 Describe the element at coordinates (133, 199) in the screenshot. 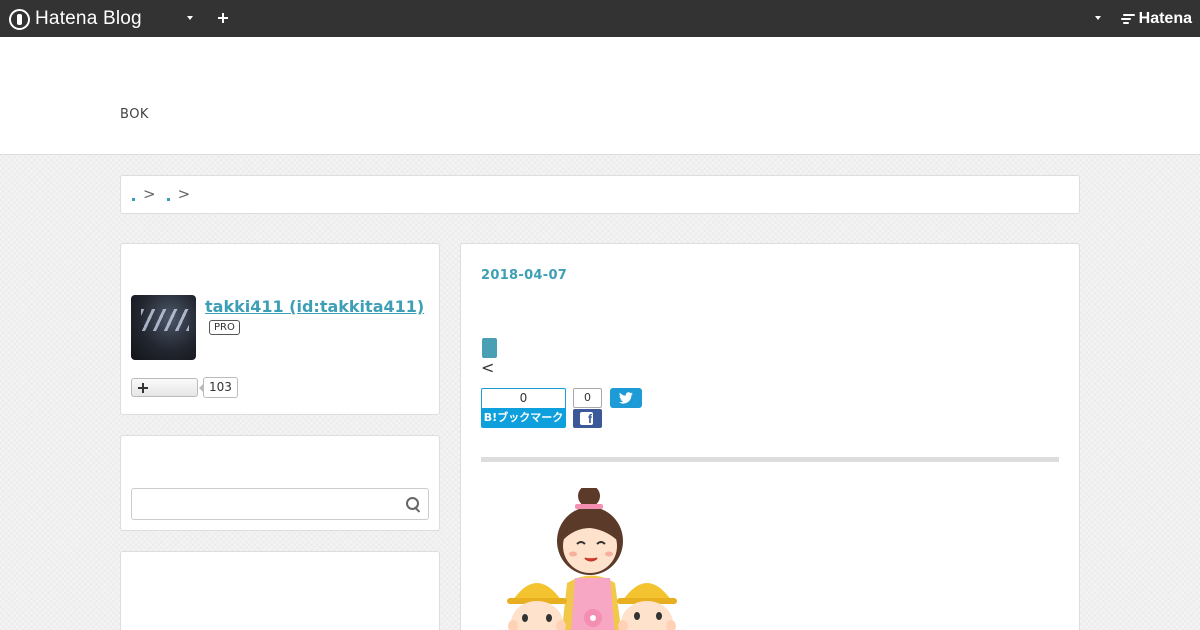

I see `breadcrumb-link-home` at that location.